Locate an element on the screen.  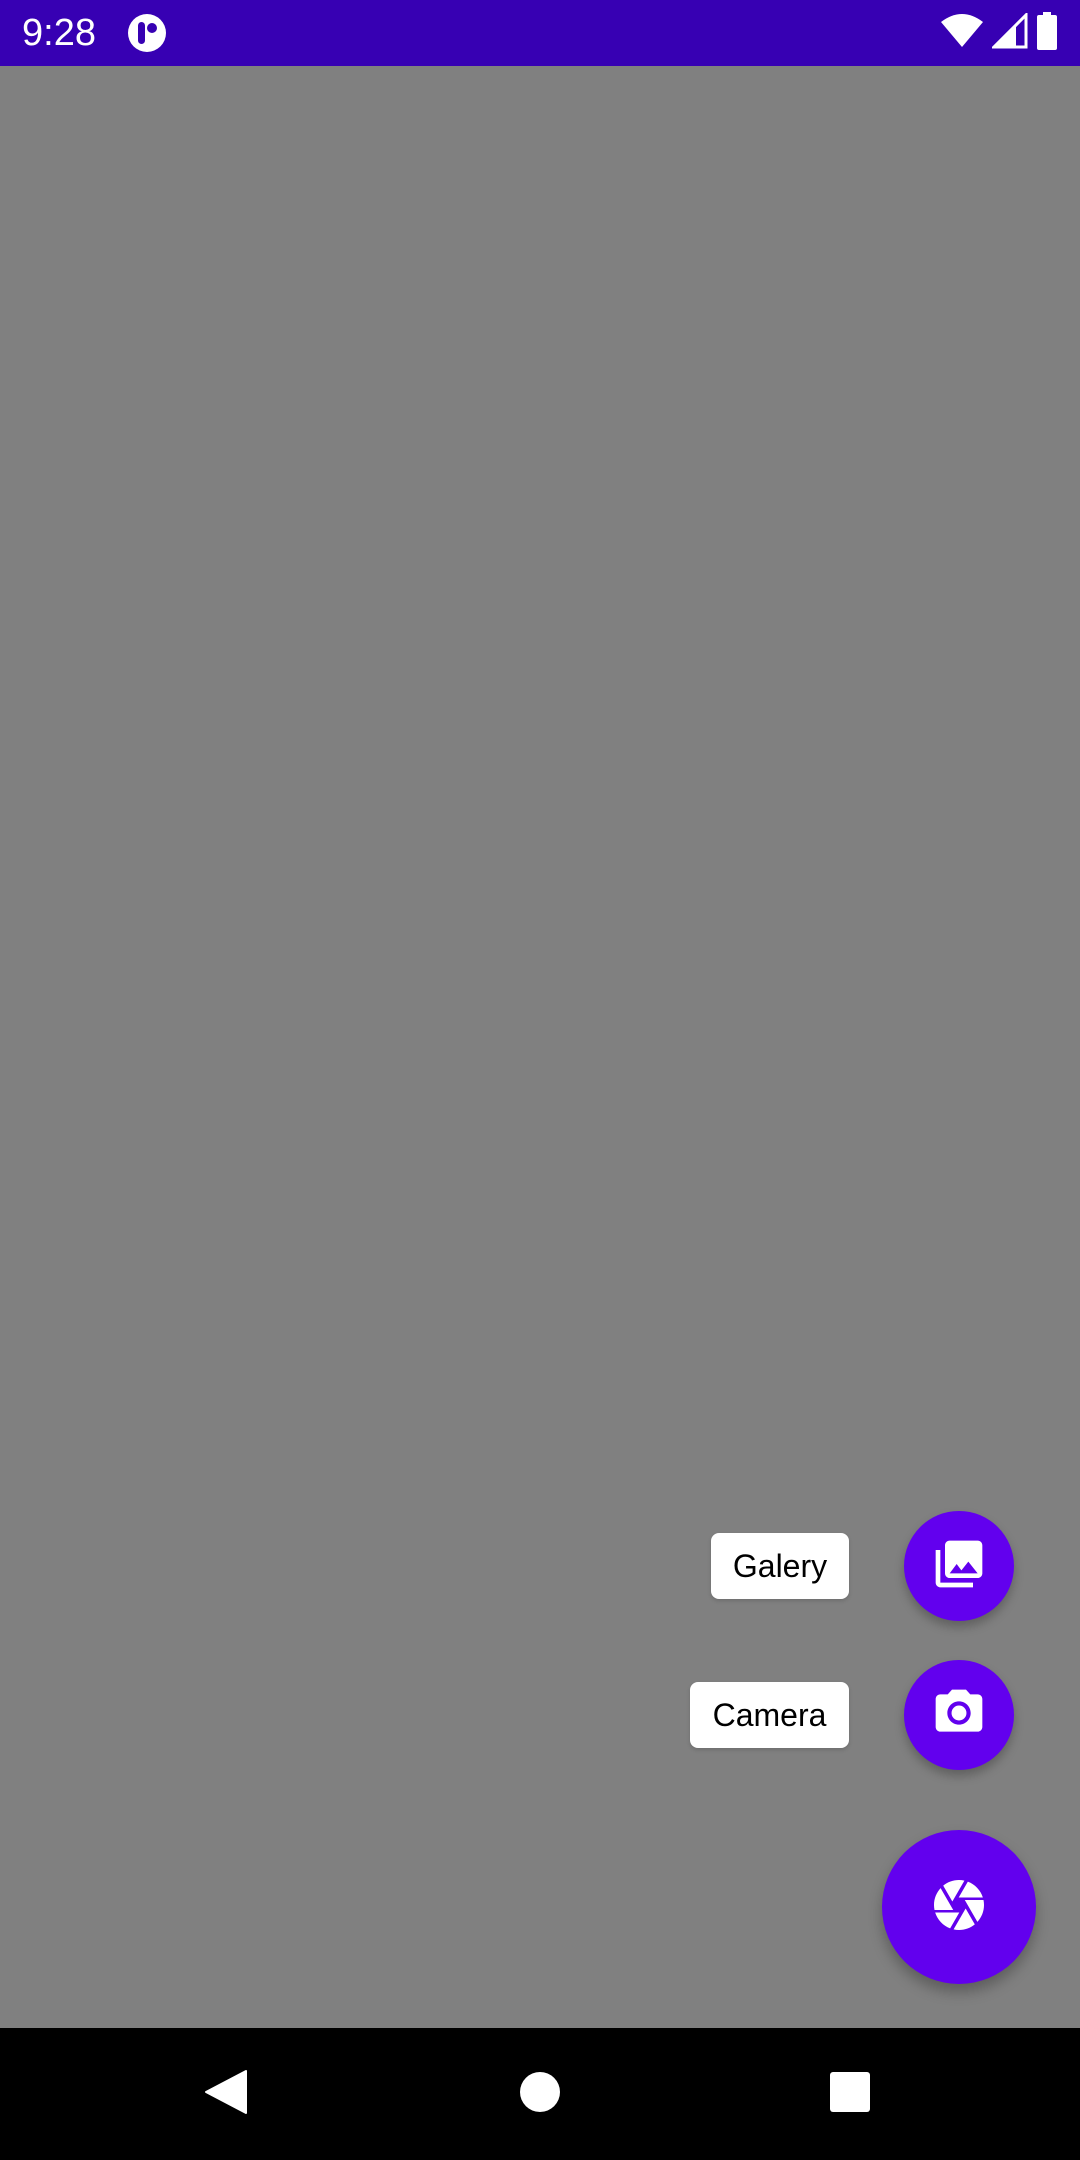
camera-shutter-icon is located at coordinates (959, 1907).